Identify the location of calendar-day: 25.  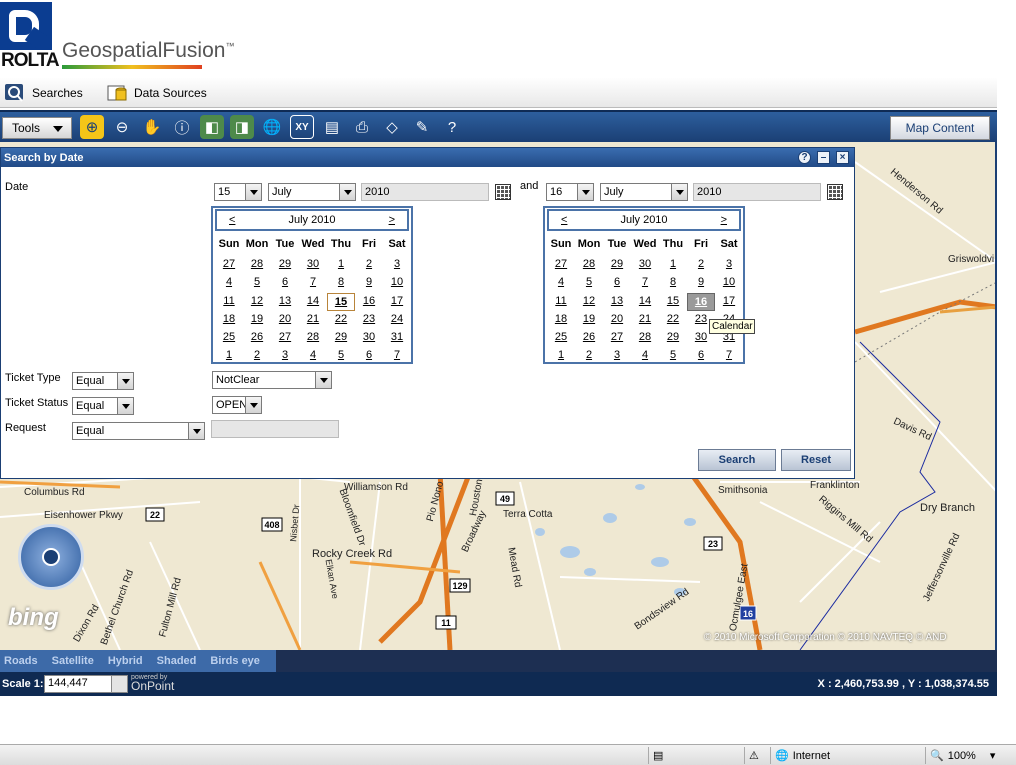
(229, 338).